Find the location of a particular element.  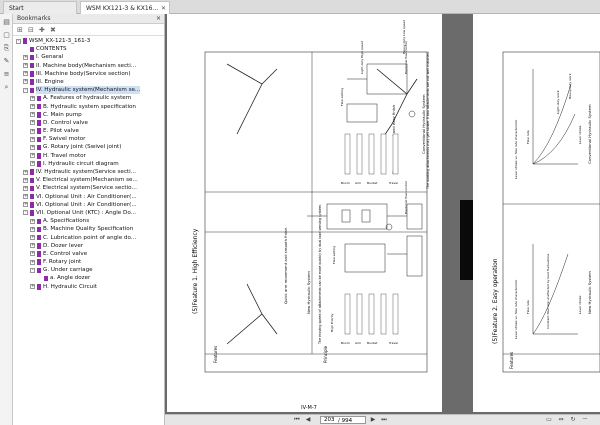

collapse-all-icon: ⊟ is located at coordinates (32, 30).